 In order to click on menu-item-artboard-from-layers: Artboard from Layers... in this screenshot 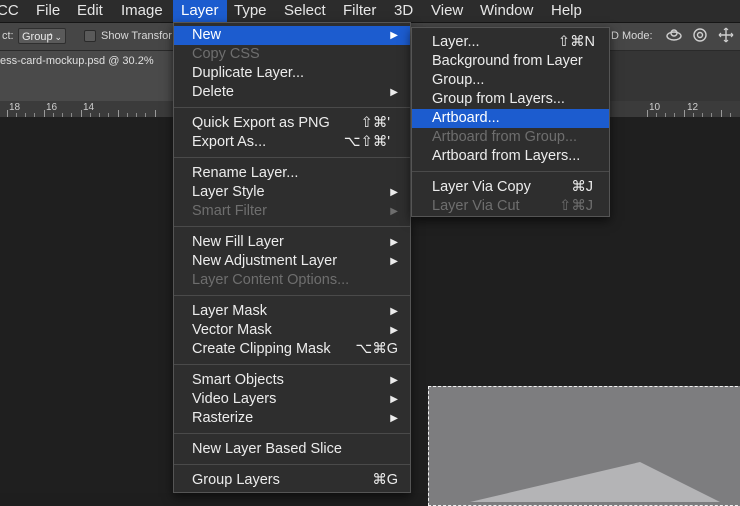, I will do `click(510, 156)`.